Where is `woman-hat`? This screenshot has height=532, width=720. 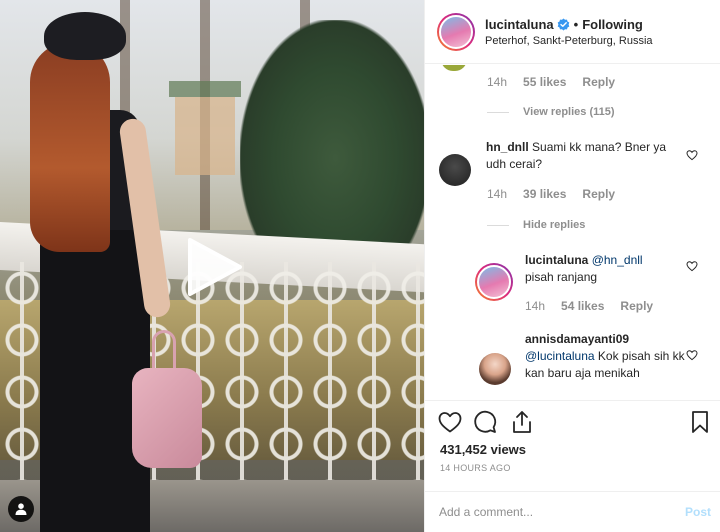 woman-hat is located at coordinates (85, 36).